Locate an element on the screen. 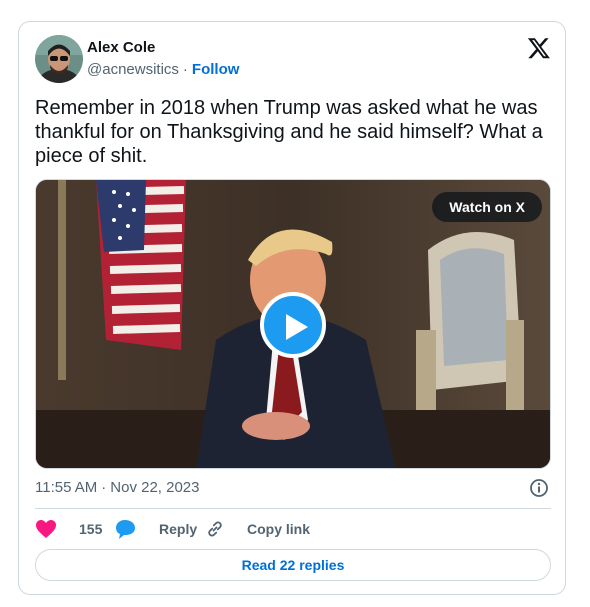 The image size is (590, 607). heart-icon is located at coordinates (46, 529).